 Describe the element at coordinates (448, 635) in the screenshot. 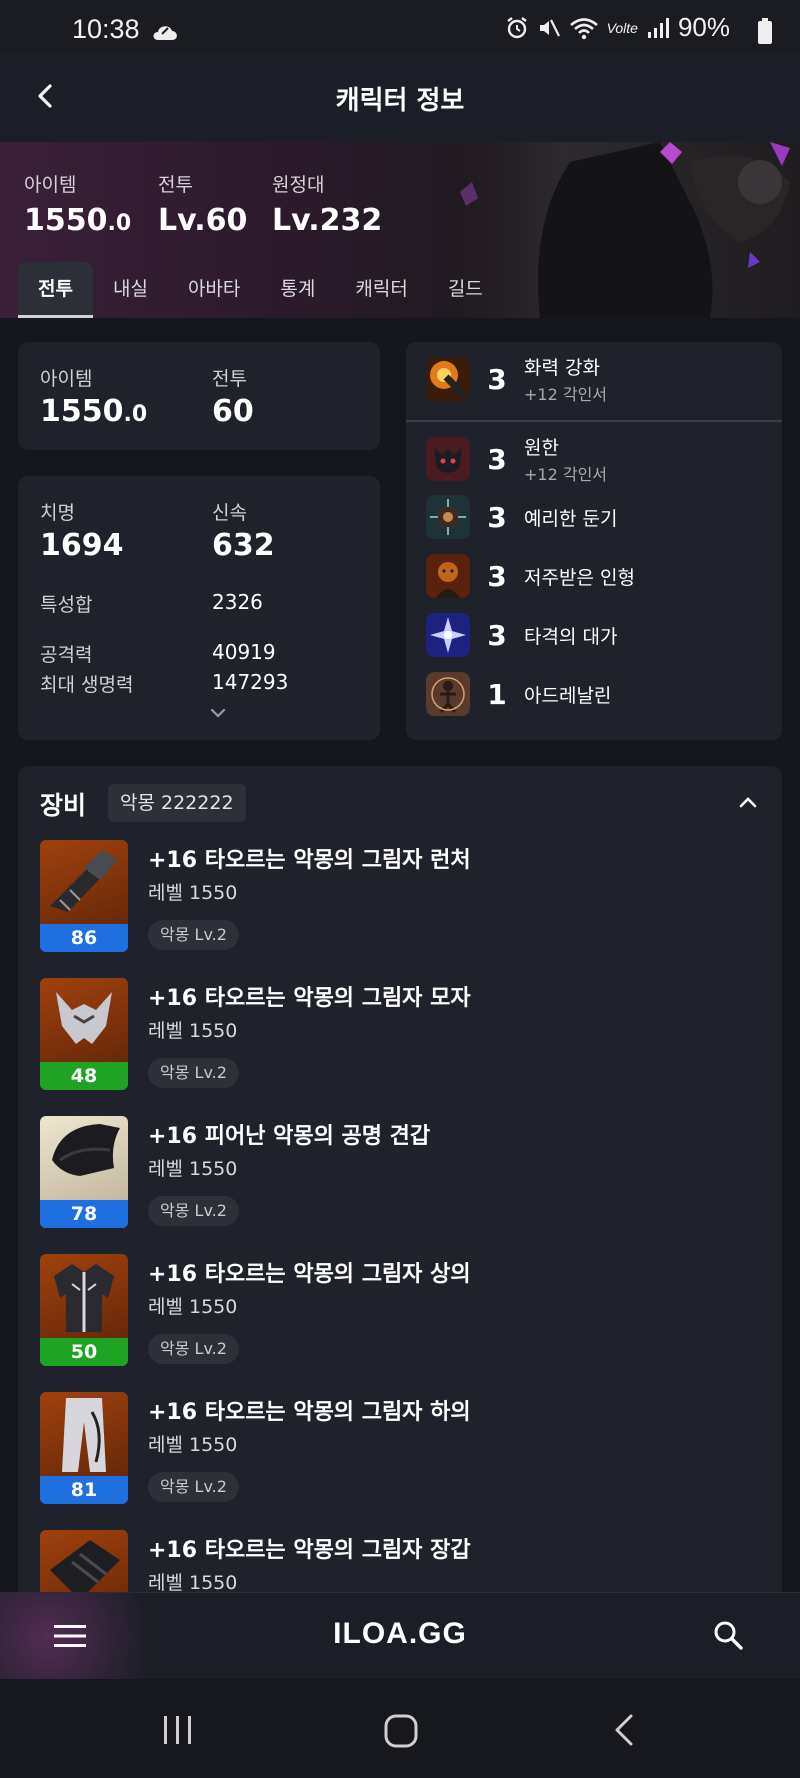

I see `impact-burst-icon` at that location.